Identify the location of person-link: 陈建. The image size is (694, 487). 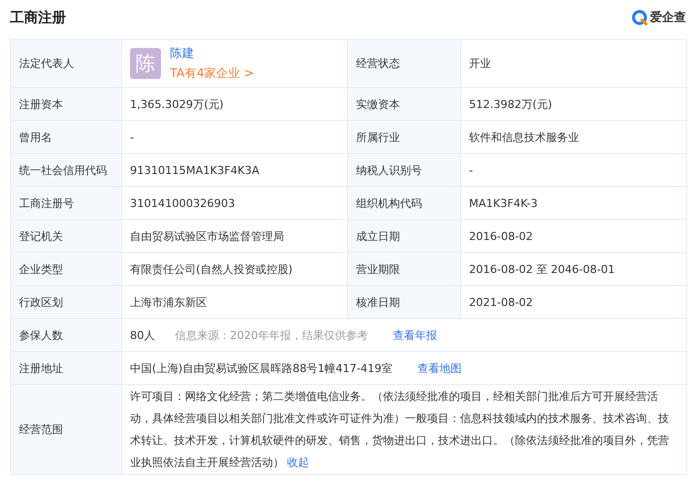
(212, 53).